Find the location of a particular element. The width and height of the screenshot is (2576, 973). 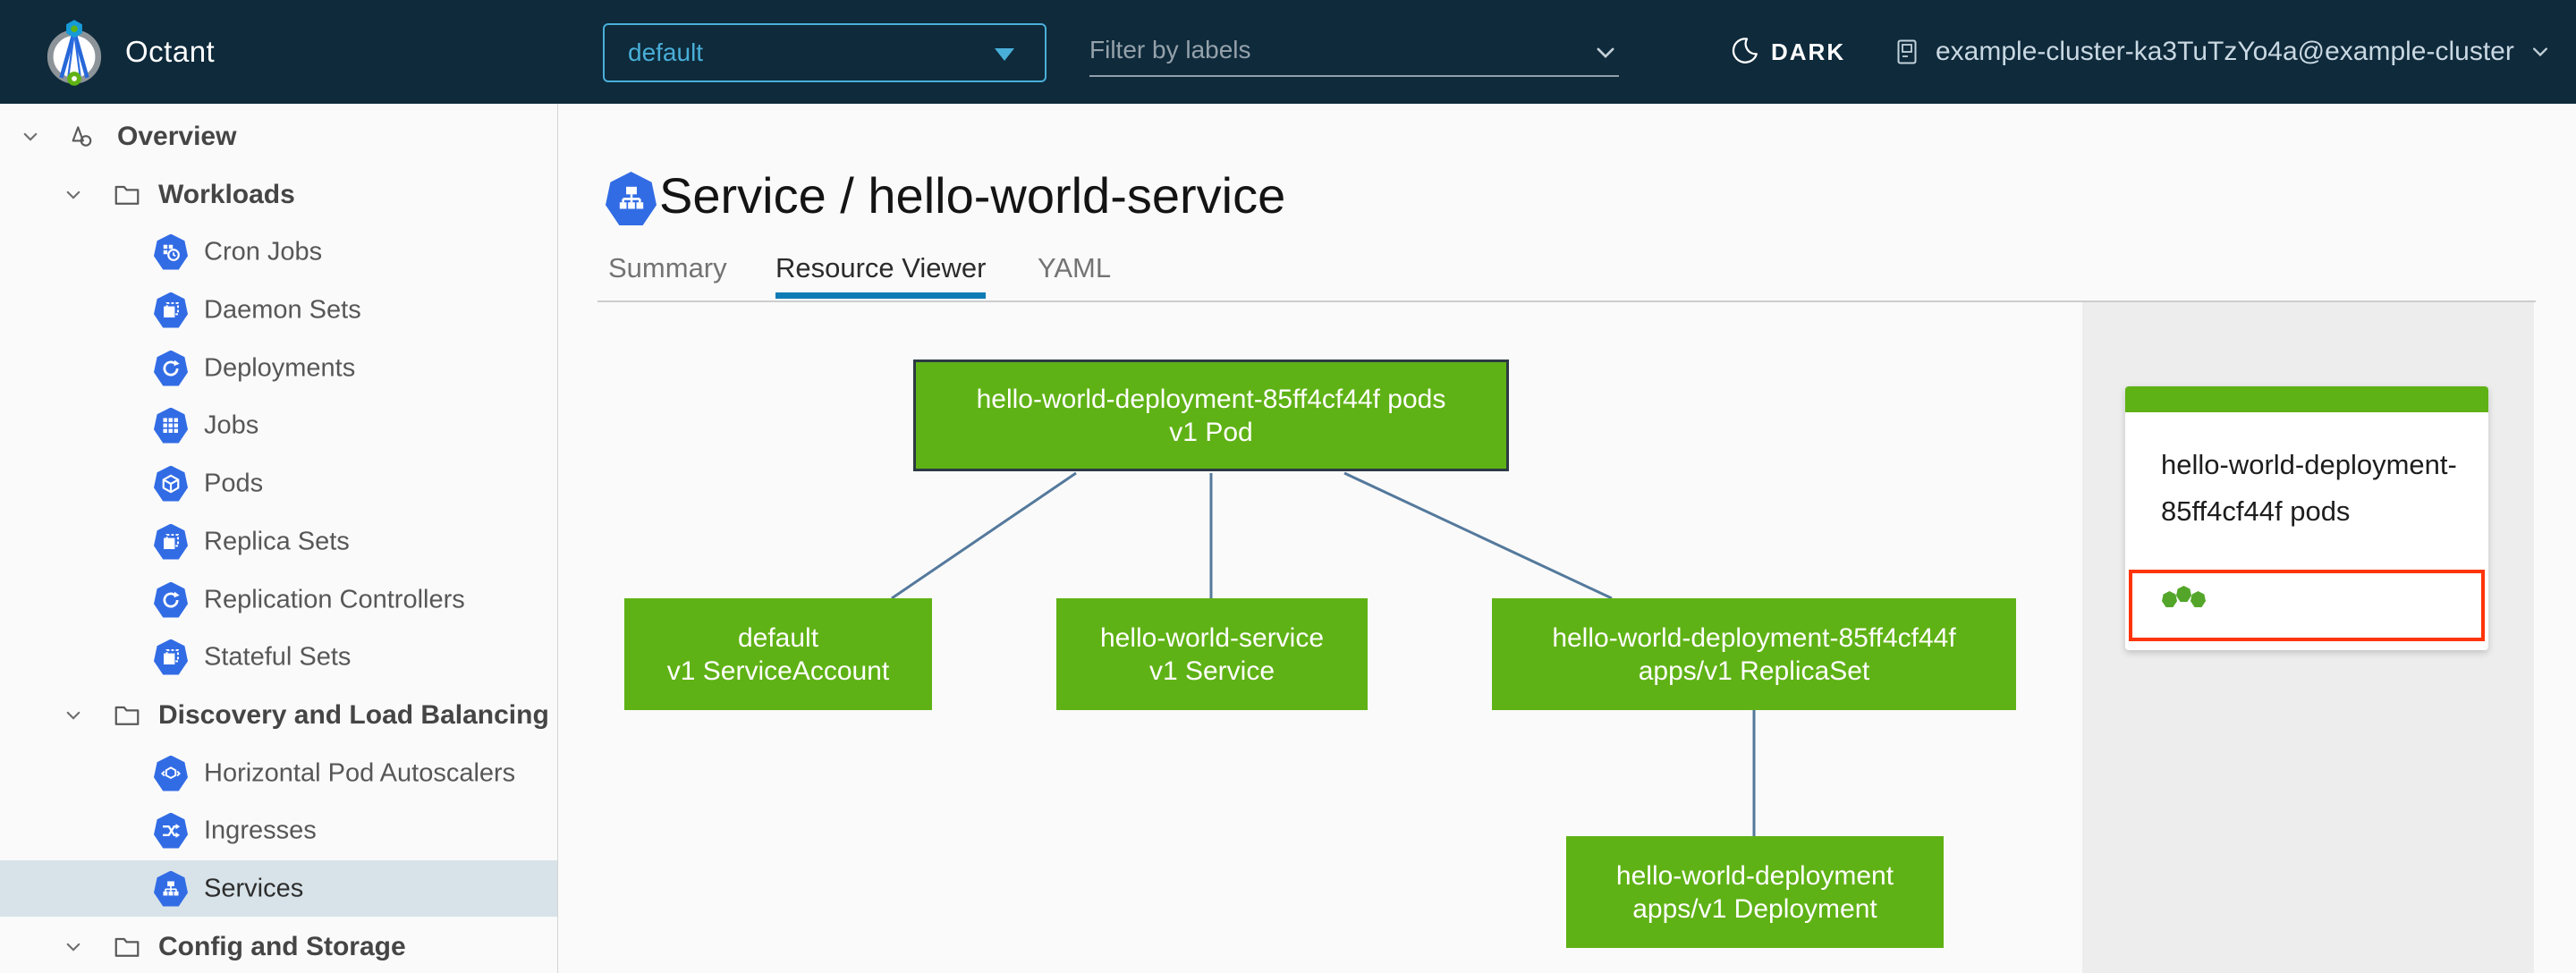

card-status-bar is located at coordinates (2306, 399).